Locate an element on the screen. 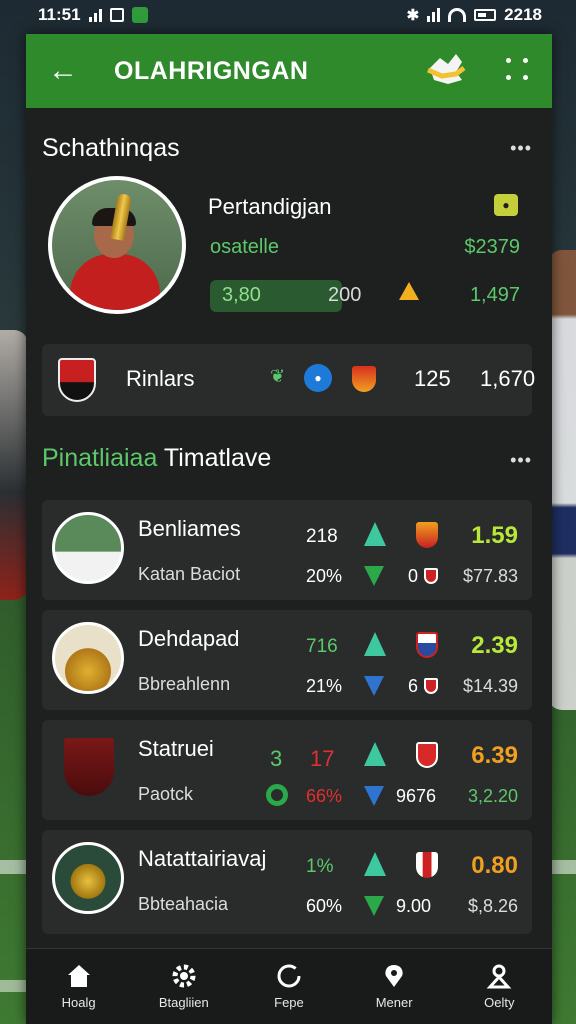  featured-team: osatelle is located at coordinates (244, 247).